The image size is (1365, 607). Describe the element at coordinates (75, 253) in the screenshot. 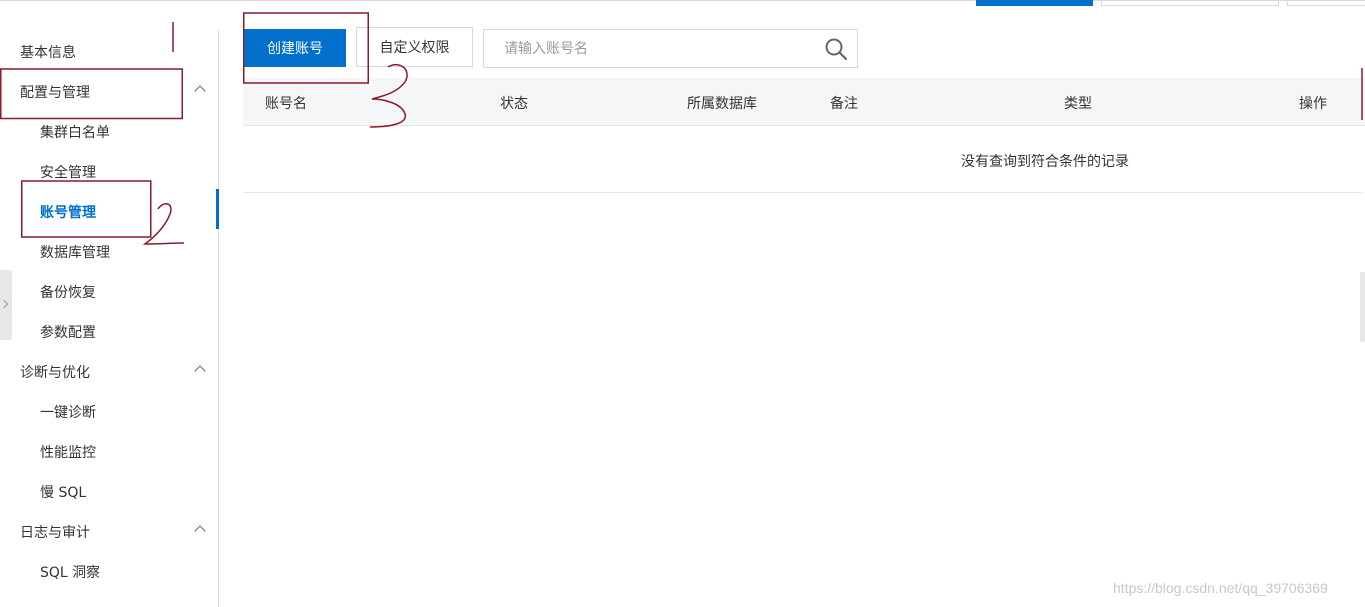

I see `sidebar-item-label: 数据库管理` at that location.